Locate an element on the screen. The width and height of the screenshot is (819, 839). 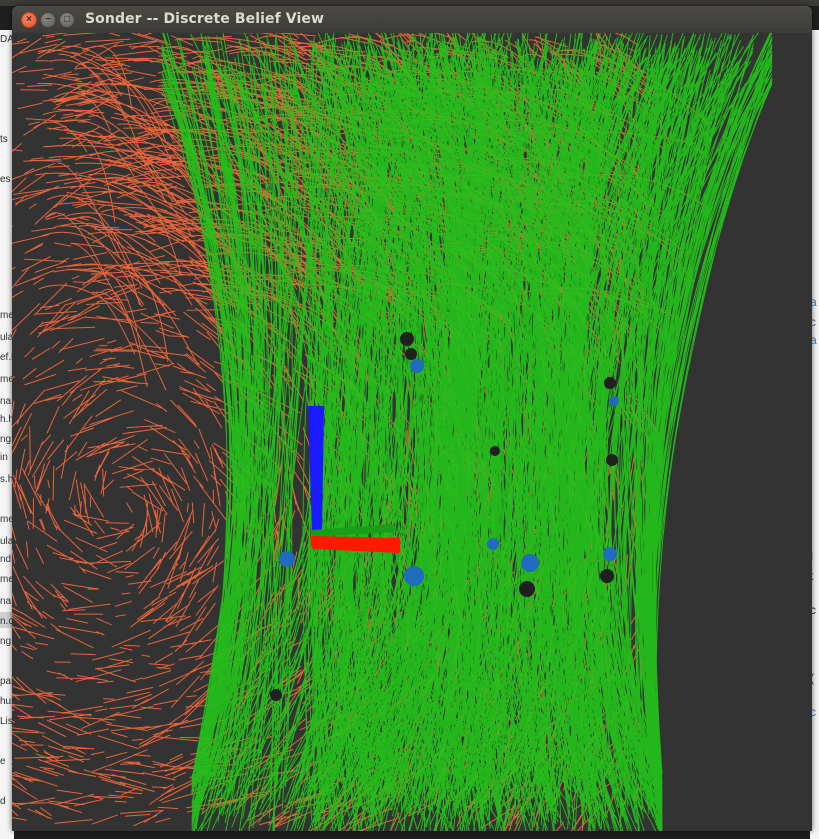
close-icon: × is located at coordinates (29, 20).